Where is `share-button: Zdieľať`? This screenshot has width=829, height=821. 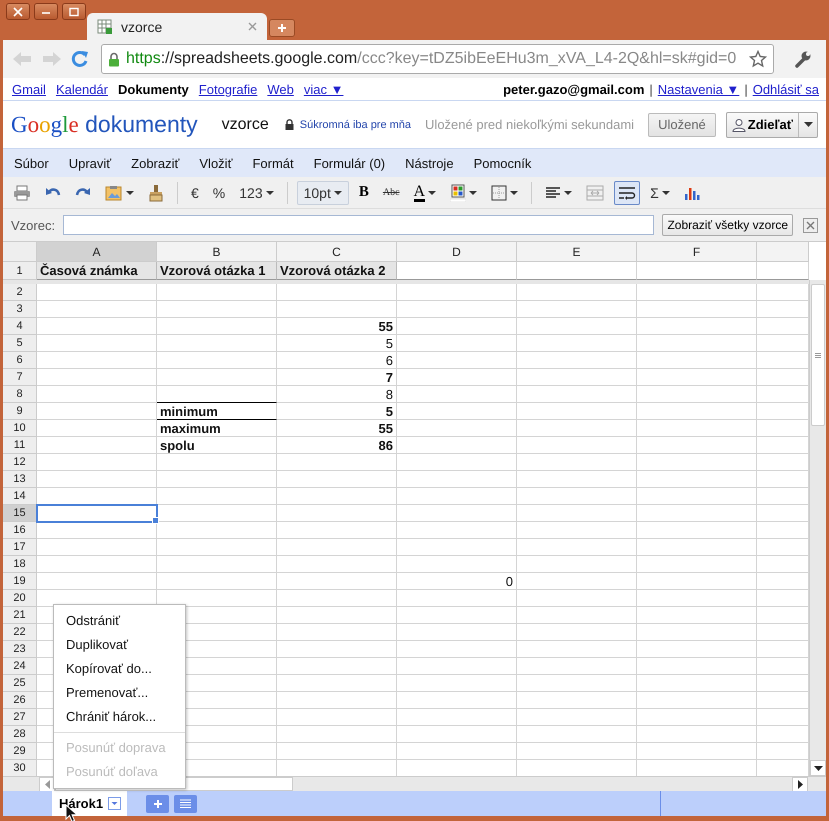
share-button: Zdieľať is located at coordinates (772, 125).